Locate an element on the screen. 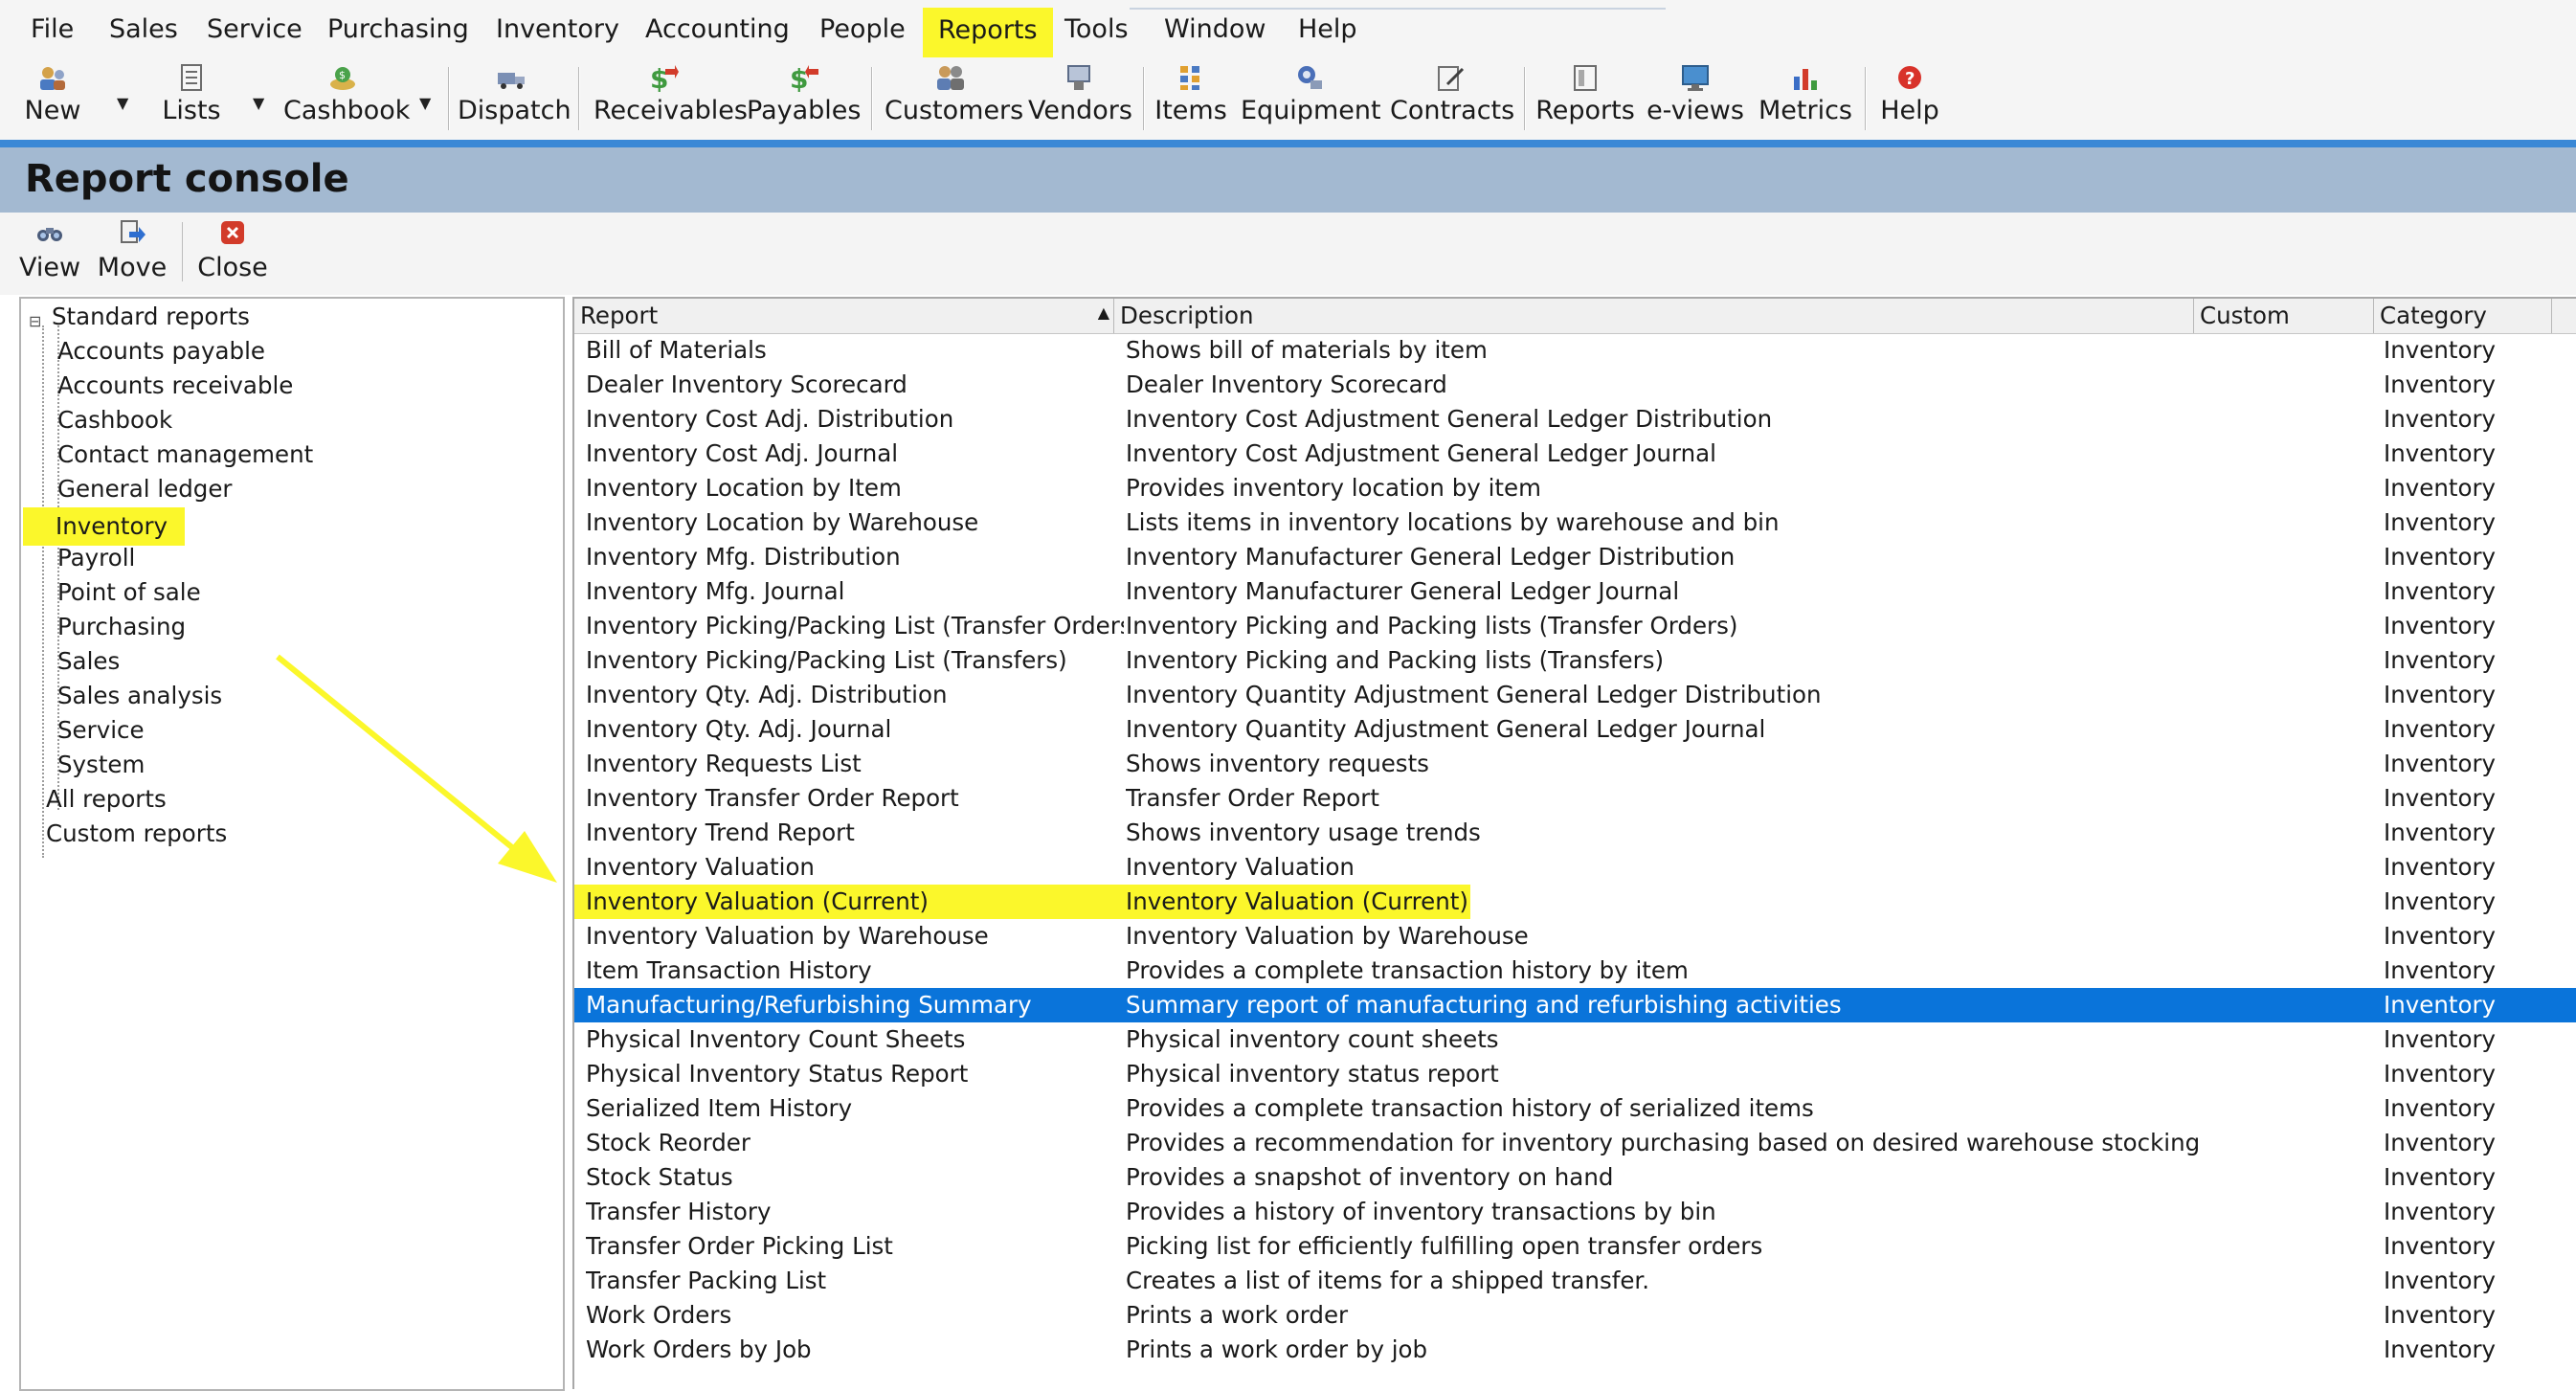 The image size is (2576, 1391). vendors-button: Vendors is located at coordinates (1080, 97).